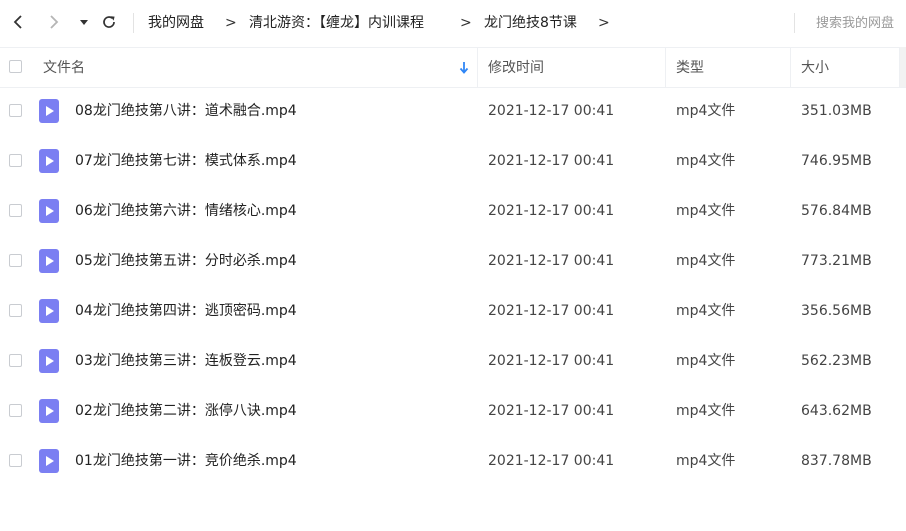 The image size is (906, 531). What do you see at coordinates (453, 23) in the screenshot?
I see `toolbar: 我的网盘 > 清北游资：【缠龙】内训课程 > 龙门绝技8节课 >` at bounding box center [453, 23].